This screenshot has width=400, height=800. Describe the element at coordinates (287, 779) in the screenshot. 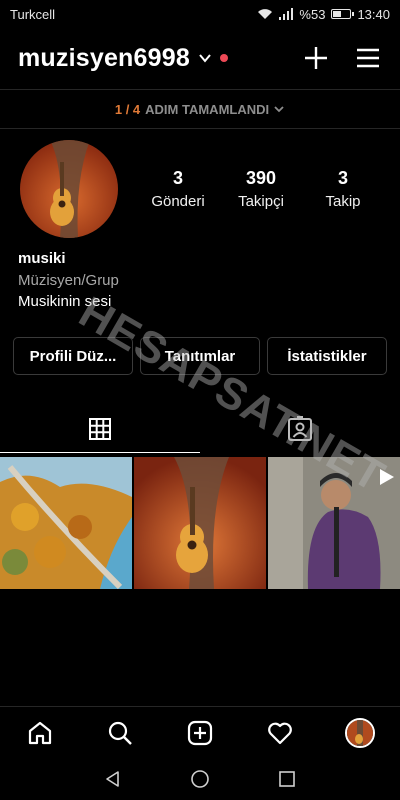

I see `recents-icon` at that location.